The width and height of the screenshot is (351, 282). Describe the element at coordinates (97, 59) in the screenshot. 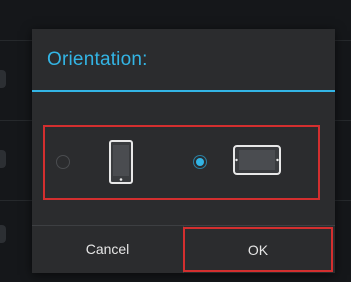

I see `dialog-title: Orientation:` at that location.